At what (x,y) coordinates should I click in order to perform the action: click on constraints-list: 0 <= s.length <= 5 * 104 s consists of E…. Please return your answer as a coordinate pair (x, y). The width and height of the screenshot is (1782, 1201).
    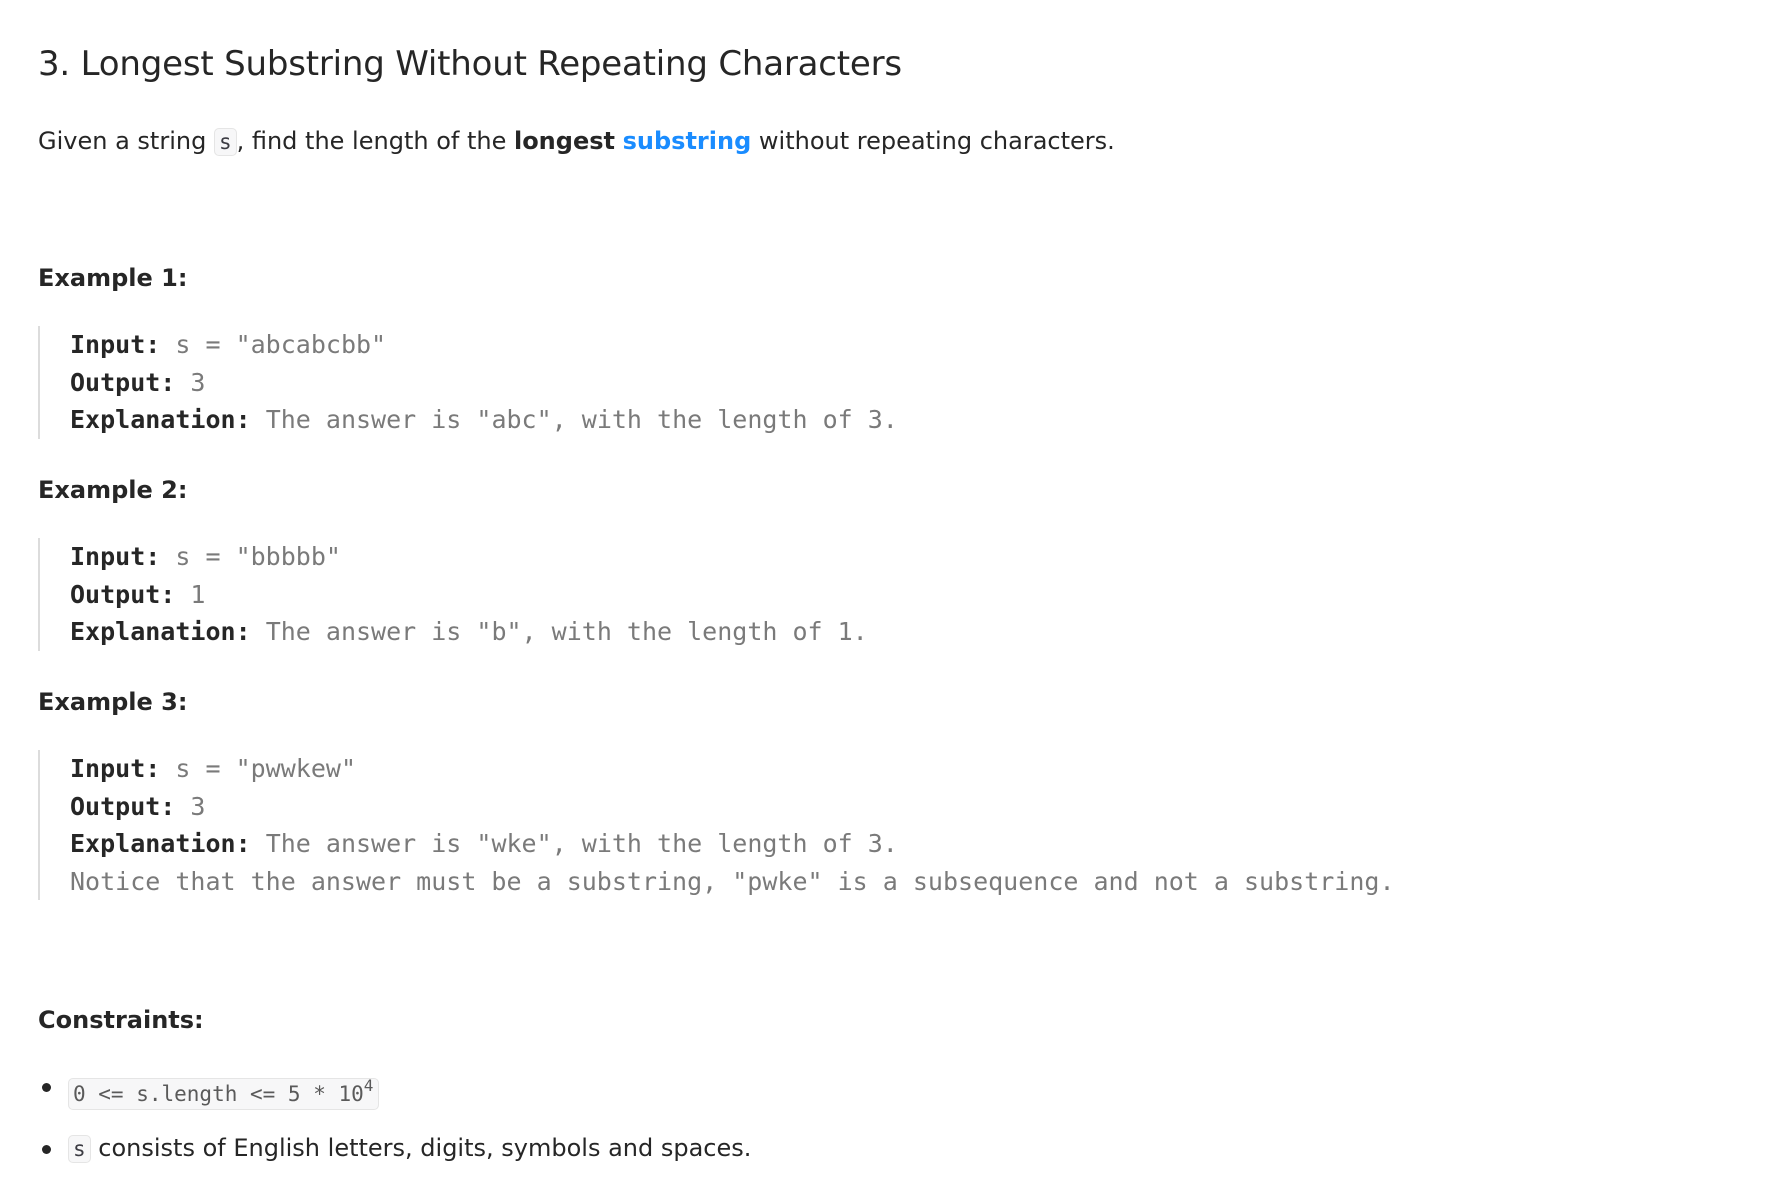
    Looking at the image, I should click on (394, 1117).